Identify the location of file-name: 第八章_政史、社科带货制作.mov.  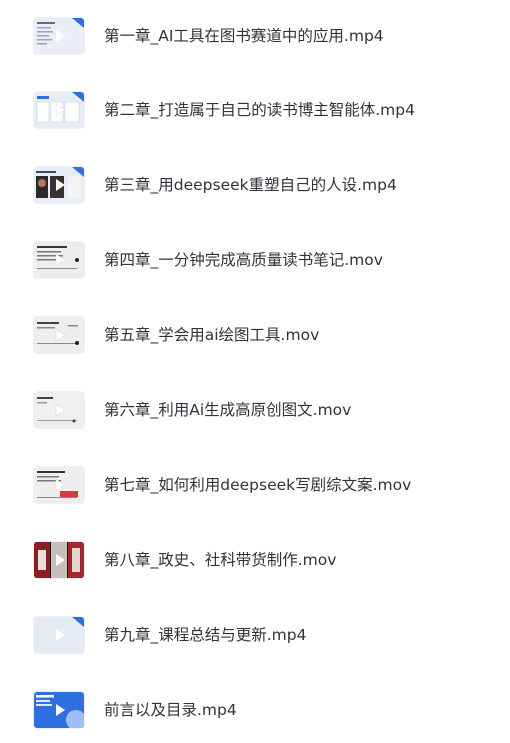
(220, 560).